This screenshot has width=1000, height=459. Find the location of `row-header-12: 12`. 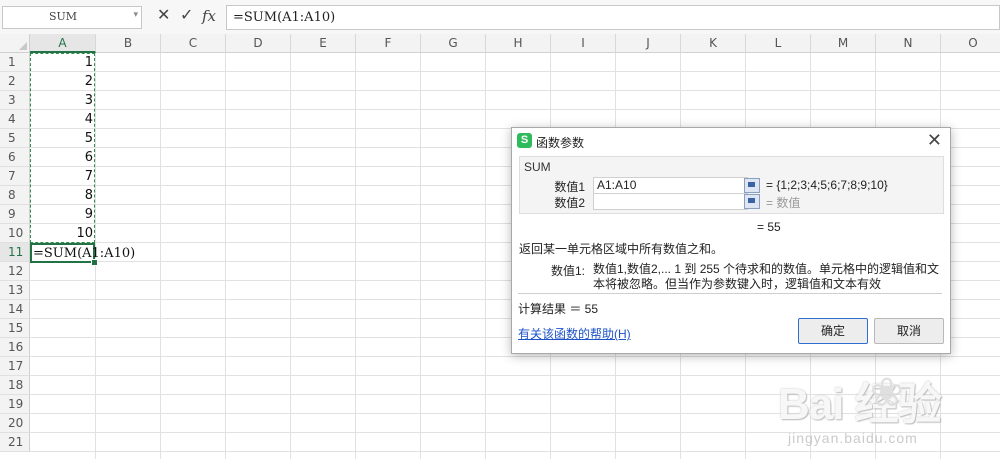

row-header-12: 12 is located at coordinates (15, 271).